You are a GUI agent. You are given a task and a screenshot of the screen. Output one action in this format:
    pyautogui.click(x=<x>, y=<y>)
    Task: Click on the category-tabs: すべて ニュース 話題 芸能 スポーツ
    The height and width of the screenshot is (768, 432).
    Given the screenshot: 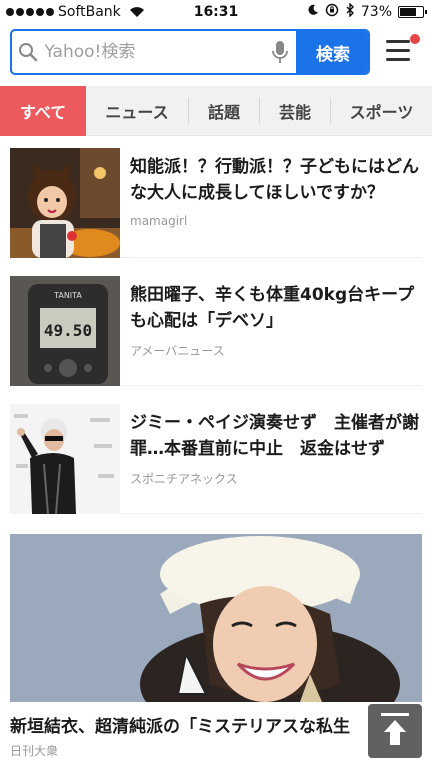 What is the action you would take?
    pyautogui.click(x=216, y=110)
    